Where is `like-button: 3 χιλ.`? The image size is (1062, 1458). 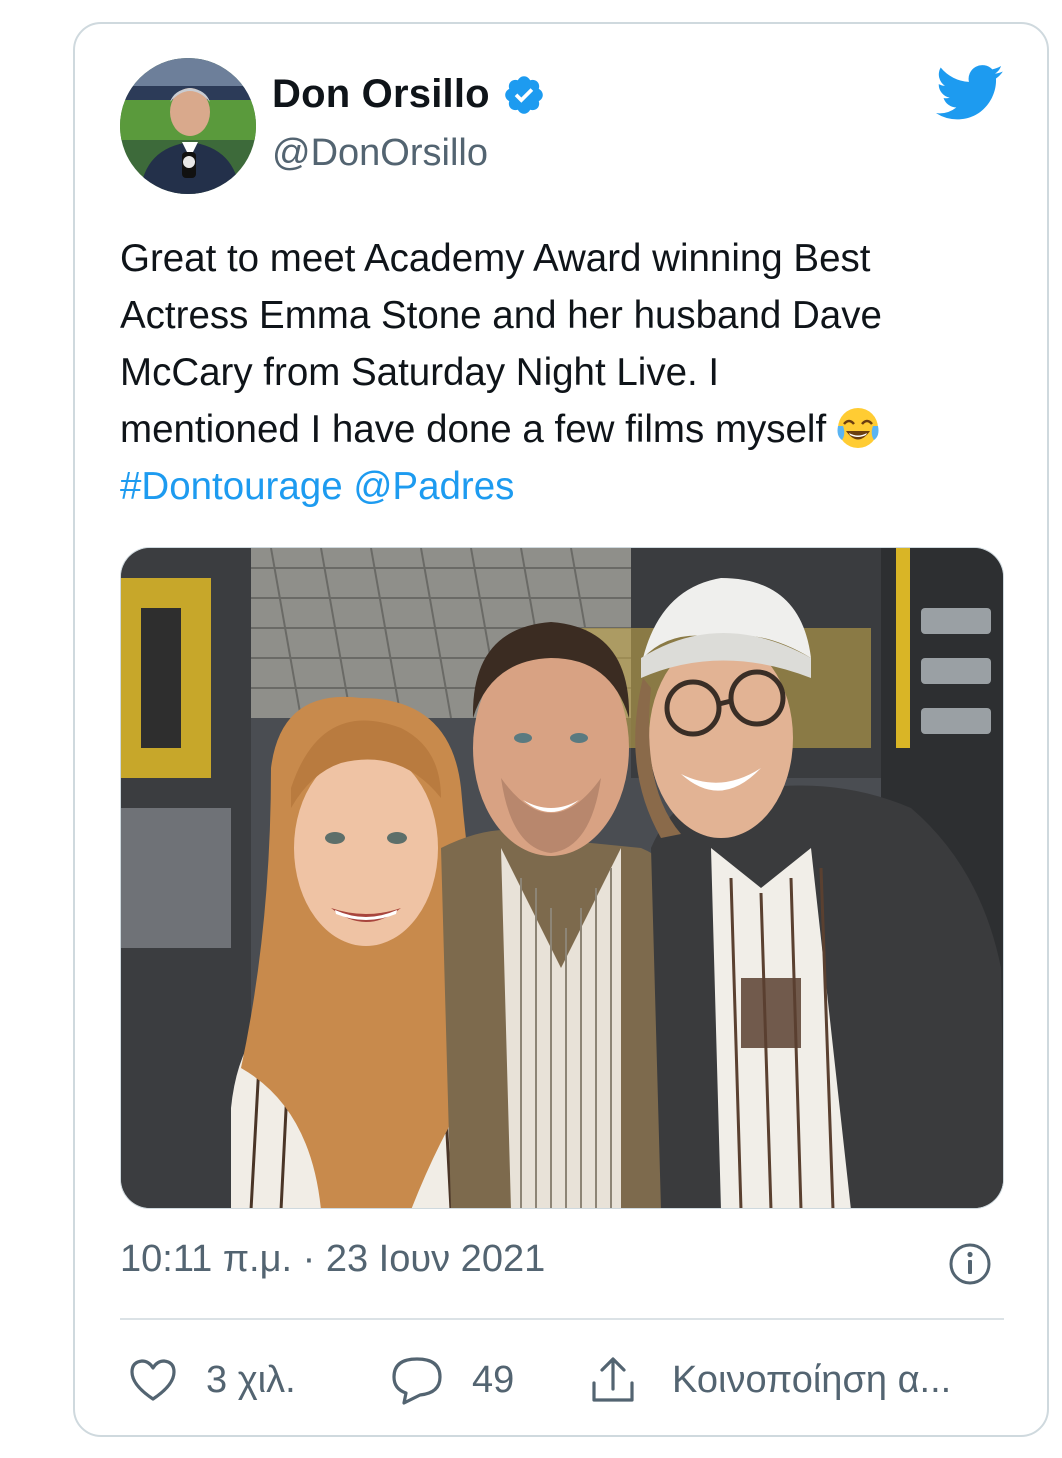 like-button: 3 χιλ. is located at coordinates (212, 1380).